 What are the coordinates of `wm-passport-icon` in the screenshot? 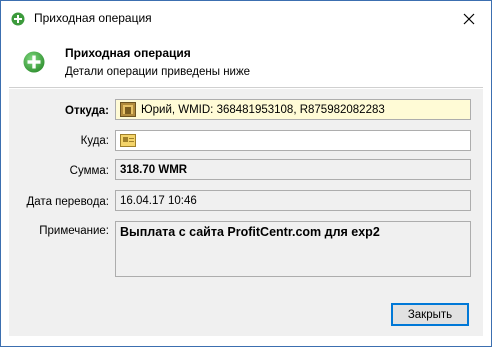 It's located at (128, 109).